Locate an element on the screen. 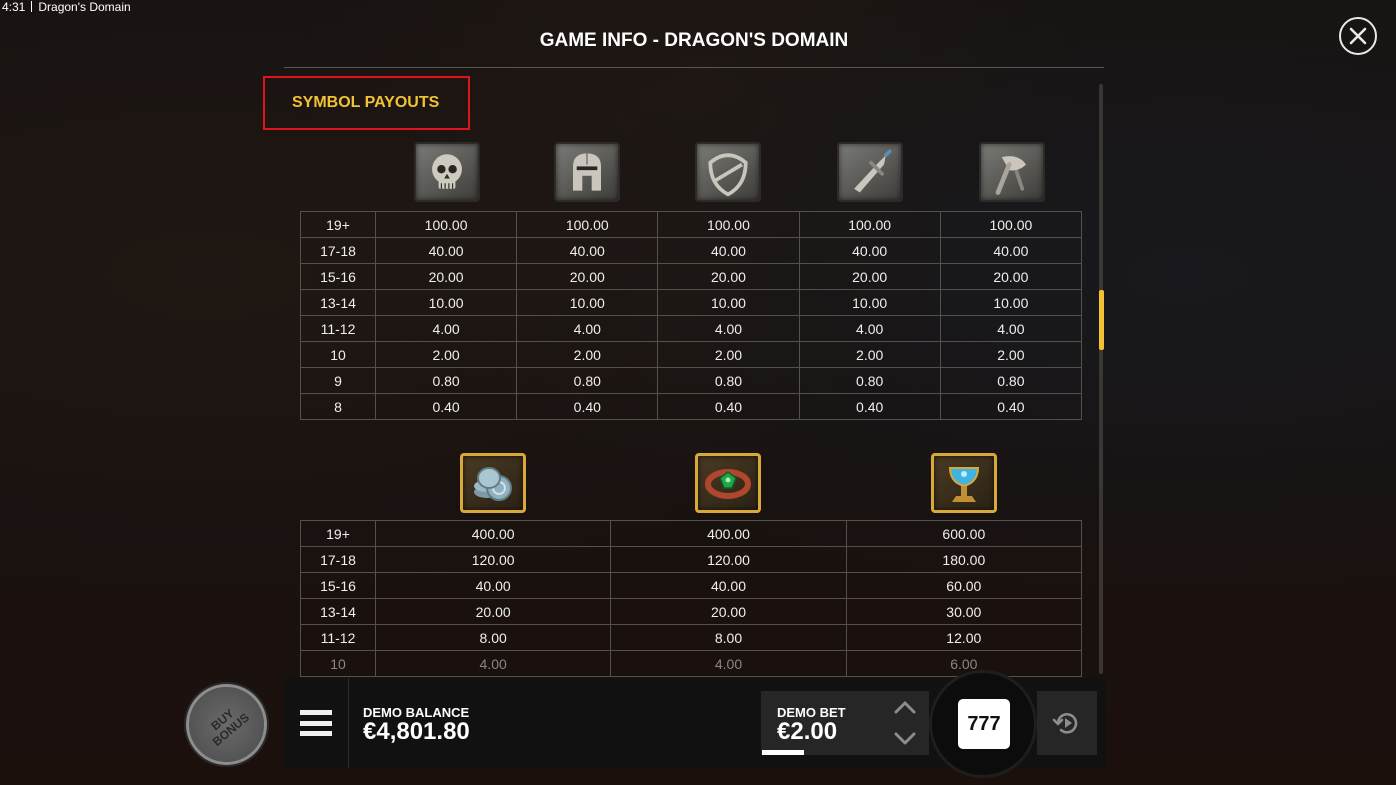 This screenshot has width=1396, height=785. table-row: 13-14 20.00 20.00 30.00 is located at coordinates (691, 611).